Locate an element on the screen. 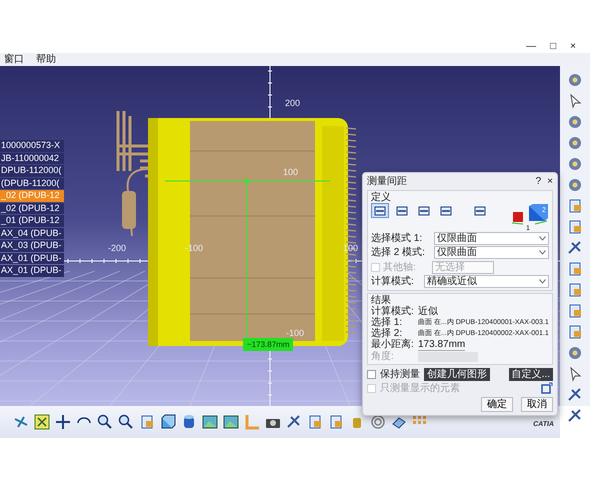 This screenshot has height=480, width=600. result-label: 最小距离: is located at coordinates (393, 344).